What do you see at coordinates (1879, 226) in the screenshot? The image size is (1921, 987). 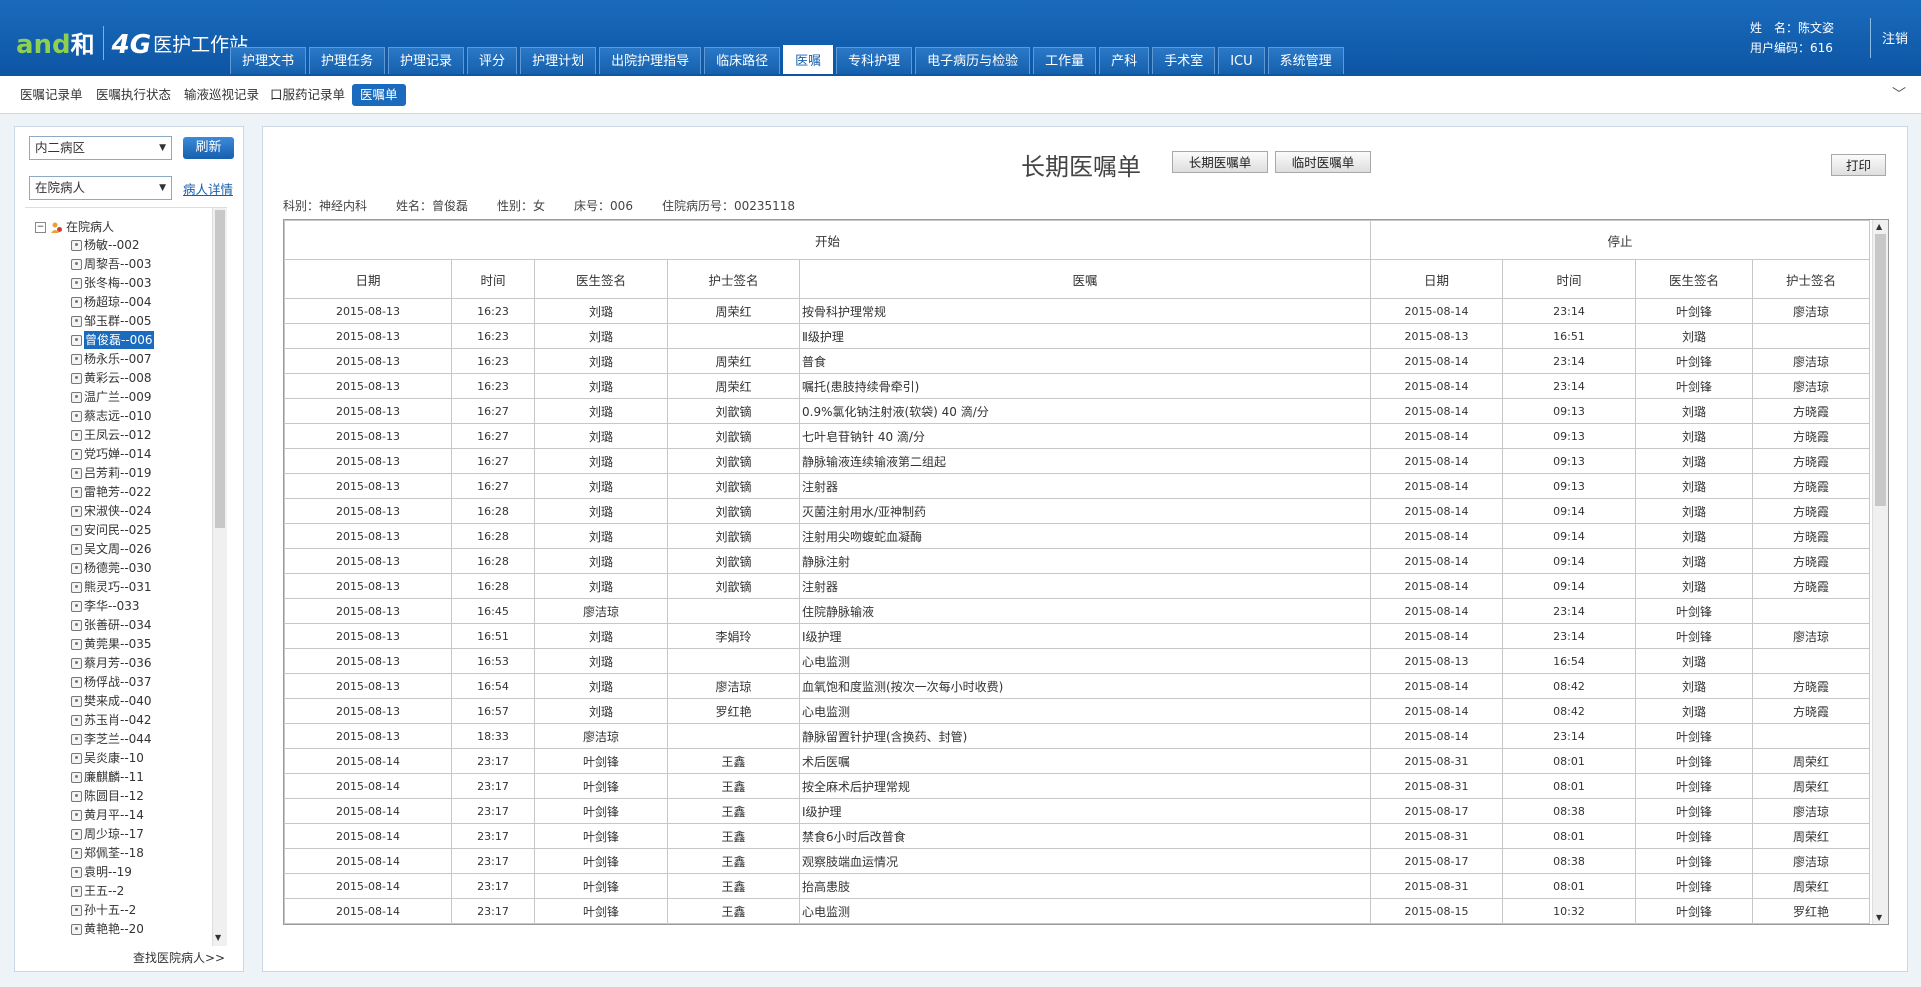 I see `scroll-up-icon: ▲` at bounding box center [1879, 226].